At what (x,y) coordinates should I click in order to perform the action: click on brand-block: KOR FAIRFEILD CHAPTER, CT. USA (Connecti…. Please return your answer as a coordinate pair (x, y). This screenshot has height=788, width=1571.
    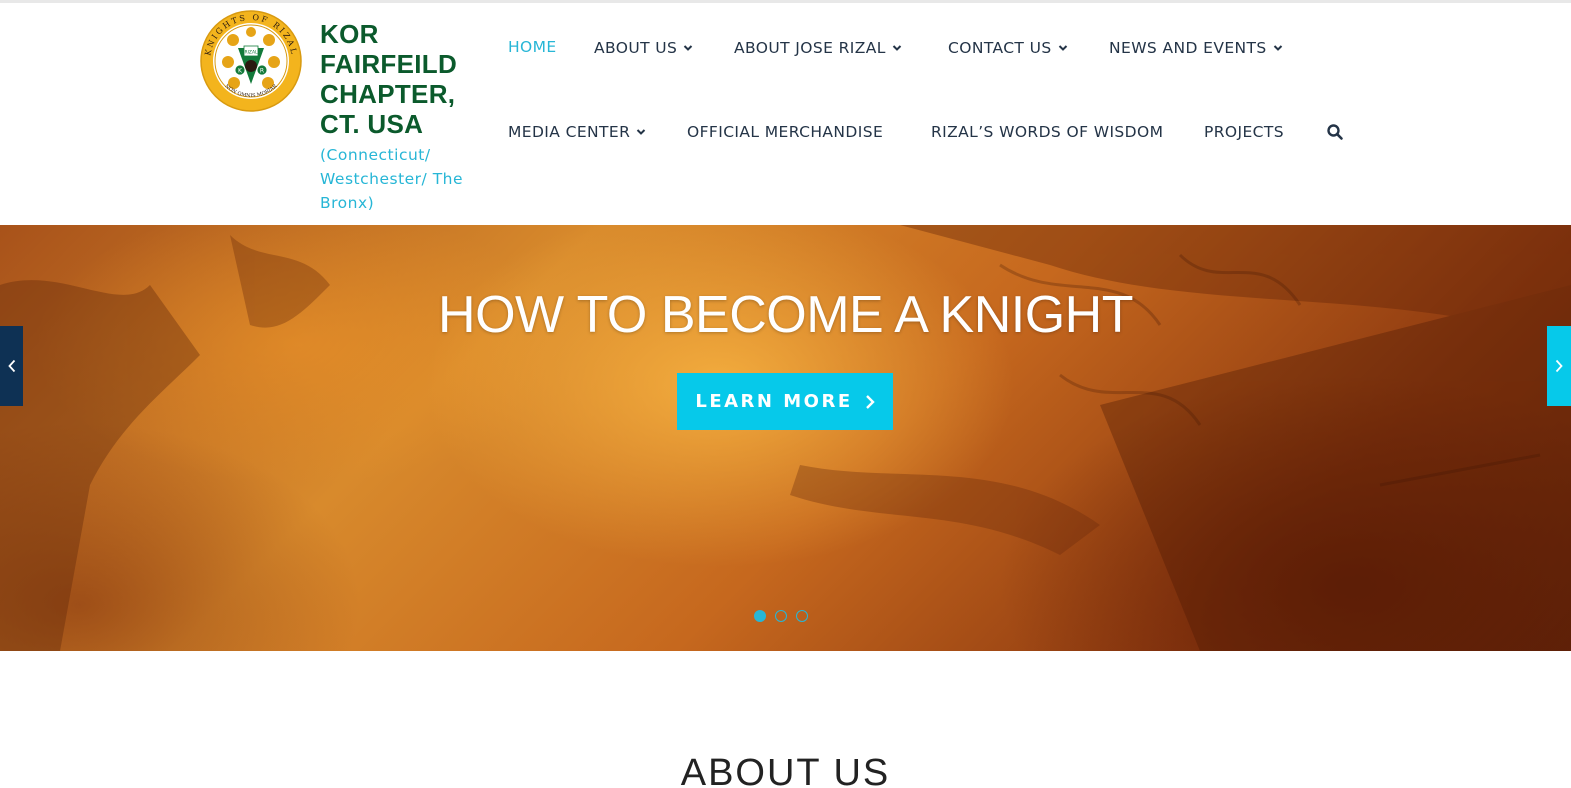
    Looking at the image, I should click on (405, 117).